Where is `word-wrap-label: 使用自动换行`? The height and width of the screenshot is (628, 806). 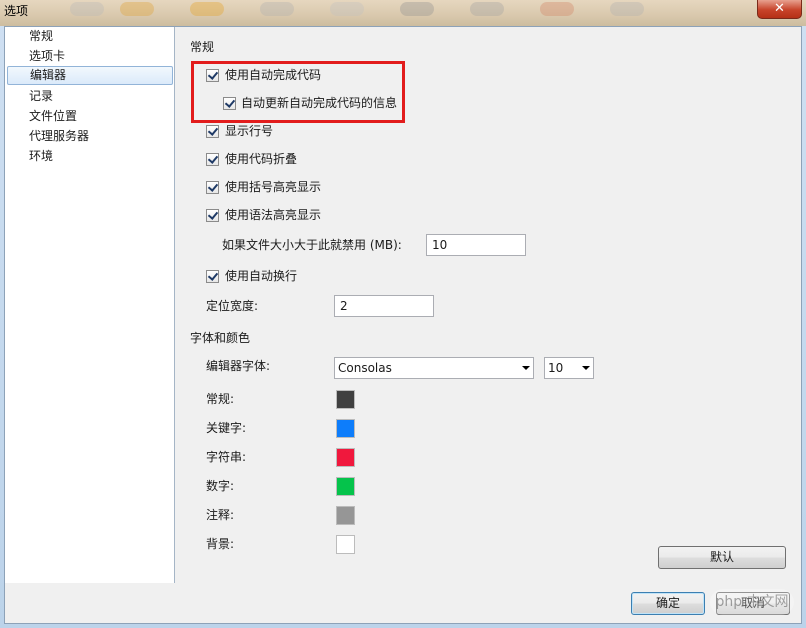
word-wrap-label: 使用自动换行 is located at coordinates (261, 276).